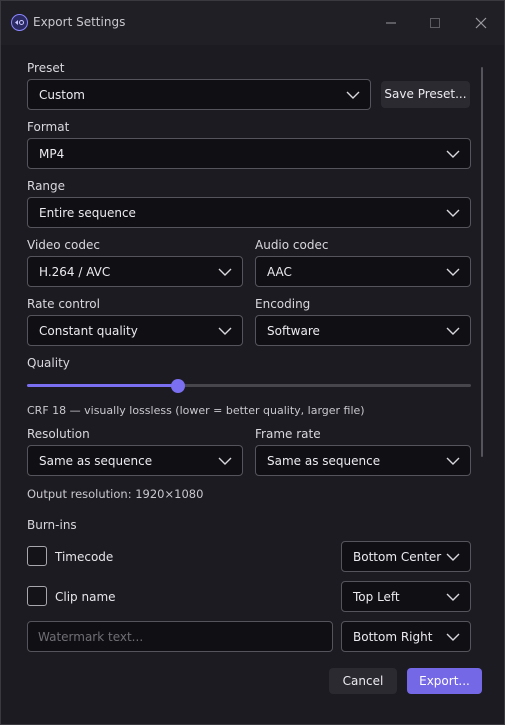  Describe the element at coordinates (48, 363) in the screenshot. I see `quality-label: Quality` at that location.